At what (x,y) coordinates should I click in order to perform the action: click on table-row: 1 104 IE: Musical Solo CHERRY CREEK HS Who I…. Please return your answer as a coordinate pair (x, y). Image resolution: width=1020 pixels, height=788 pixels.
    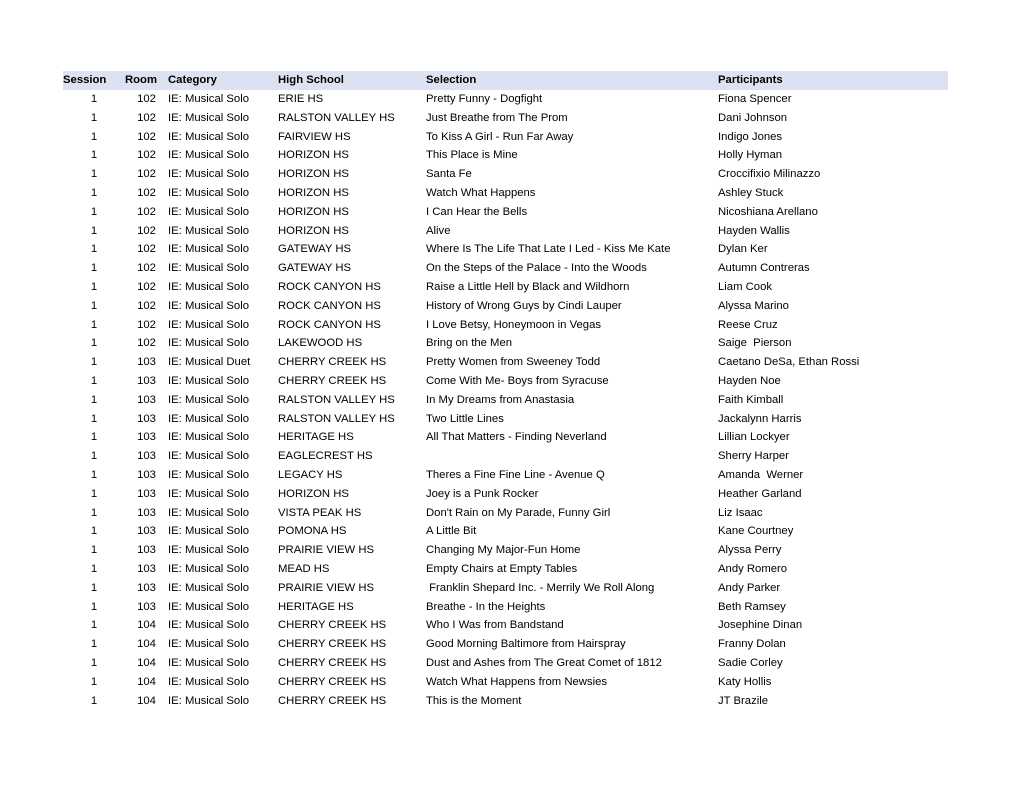
    Looking at the image, I should click on (505, 625).